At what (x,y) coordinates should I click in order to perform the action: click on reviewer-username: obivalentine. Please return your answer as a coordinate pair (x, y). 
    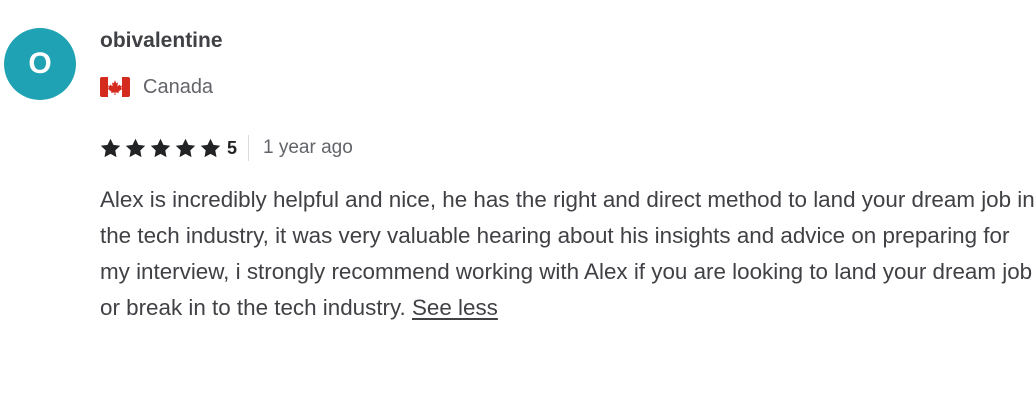
    Looking at the image, I should click on (161, 41).